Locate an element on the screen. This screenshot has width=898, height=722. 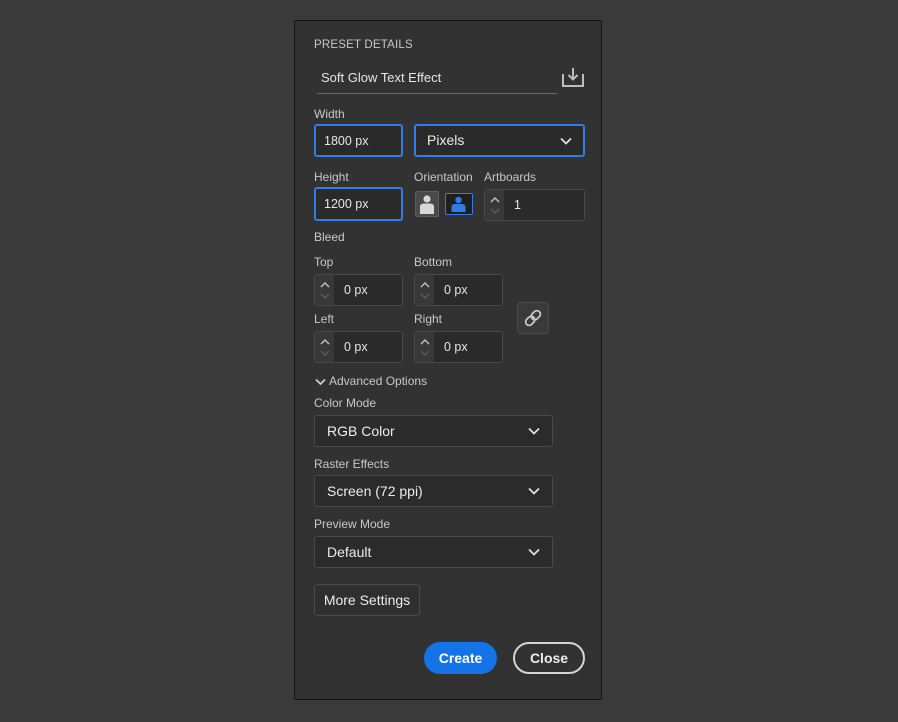
close-button: Close is located at coordinates (549, 658).